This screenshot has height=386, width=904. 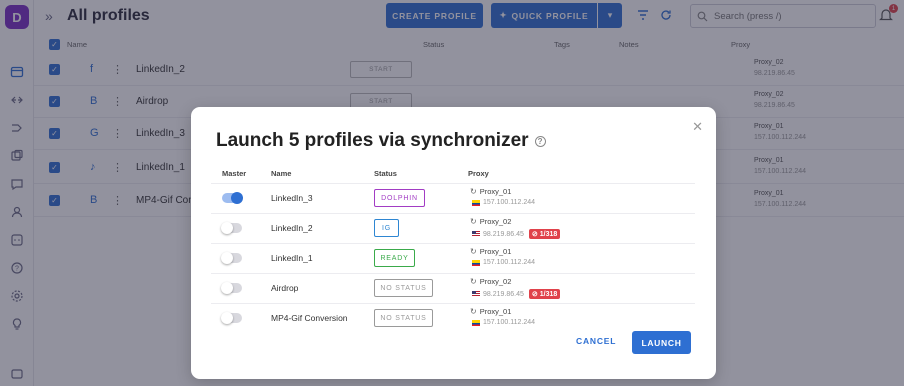 What do you see at coordinates (292, 228) in the screenshot?
I see `profile-name: LinkedIn_2` at bounding box center [292, 228].